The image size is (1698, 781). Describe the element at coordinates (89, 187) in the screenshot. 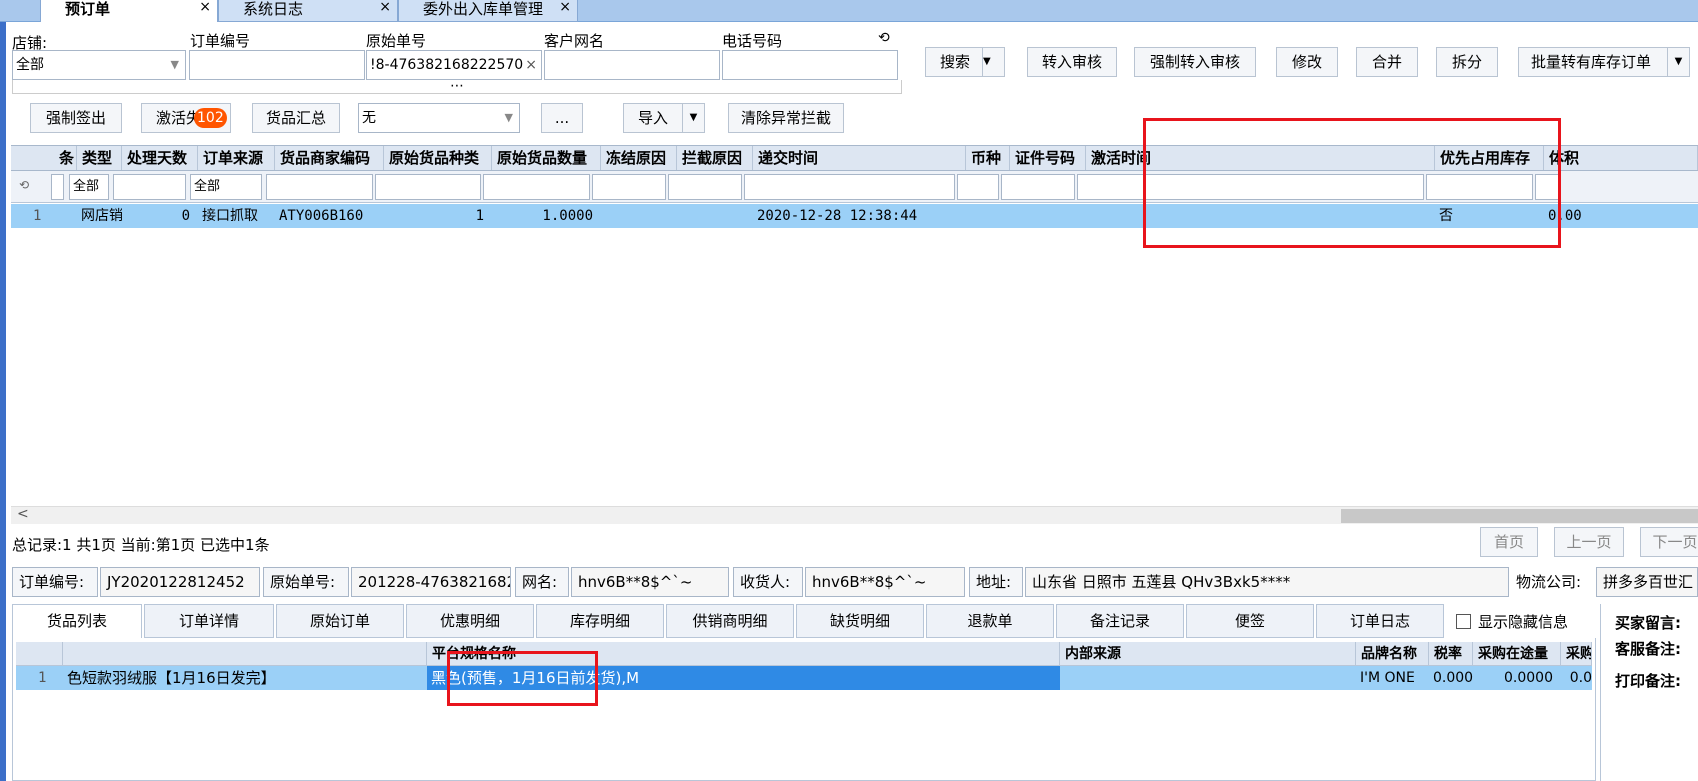

I see `type-filter: 全部` at that location.